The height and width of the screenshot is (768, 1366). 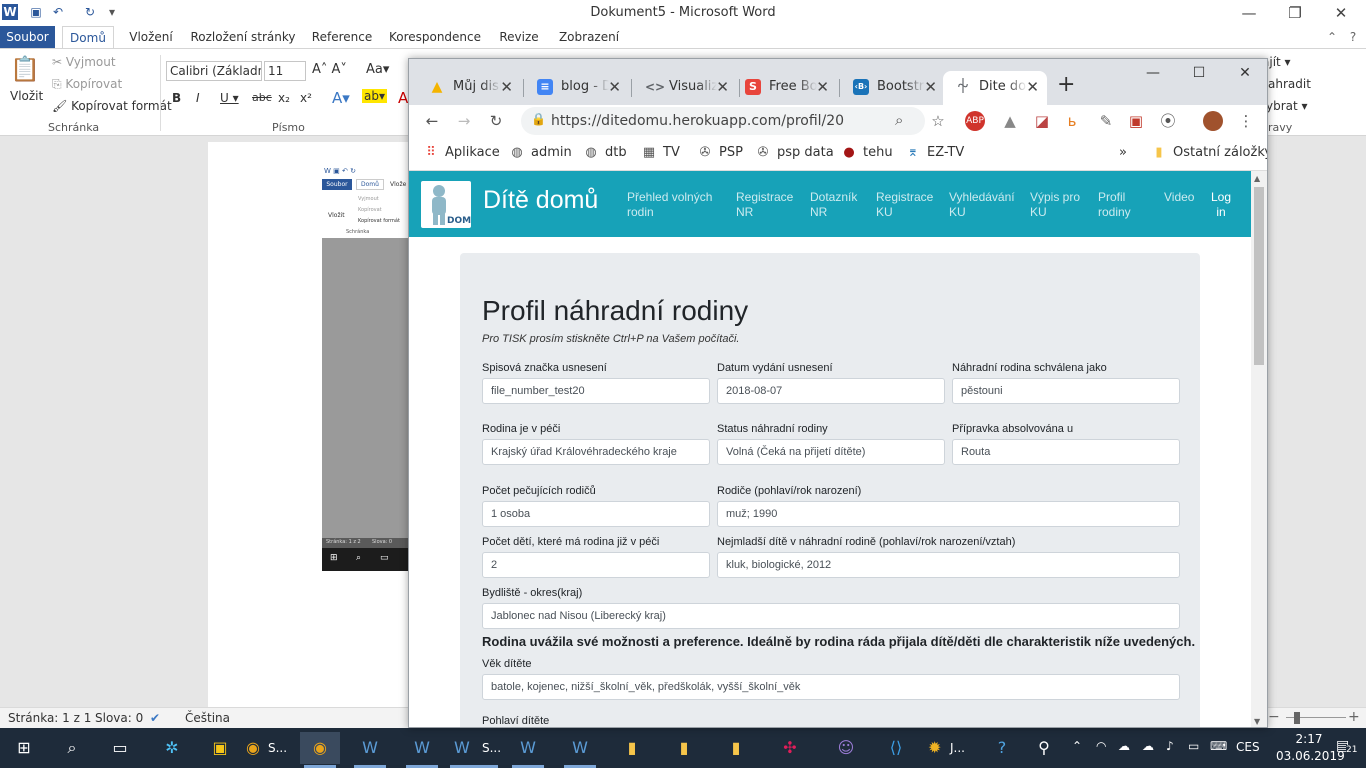 I want to click on site-logo: DOMŮ, so click(x=446, y=204).